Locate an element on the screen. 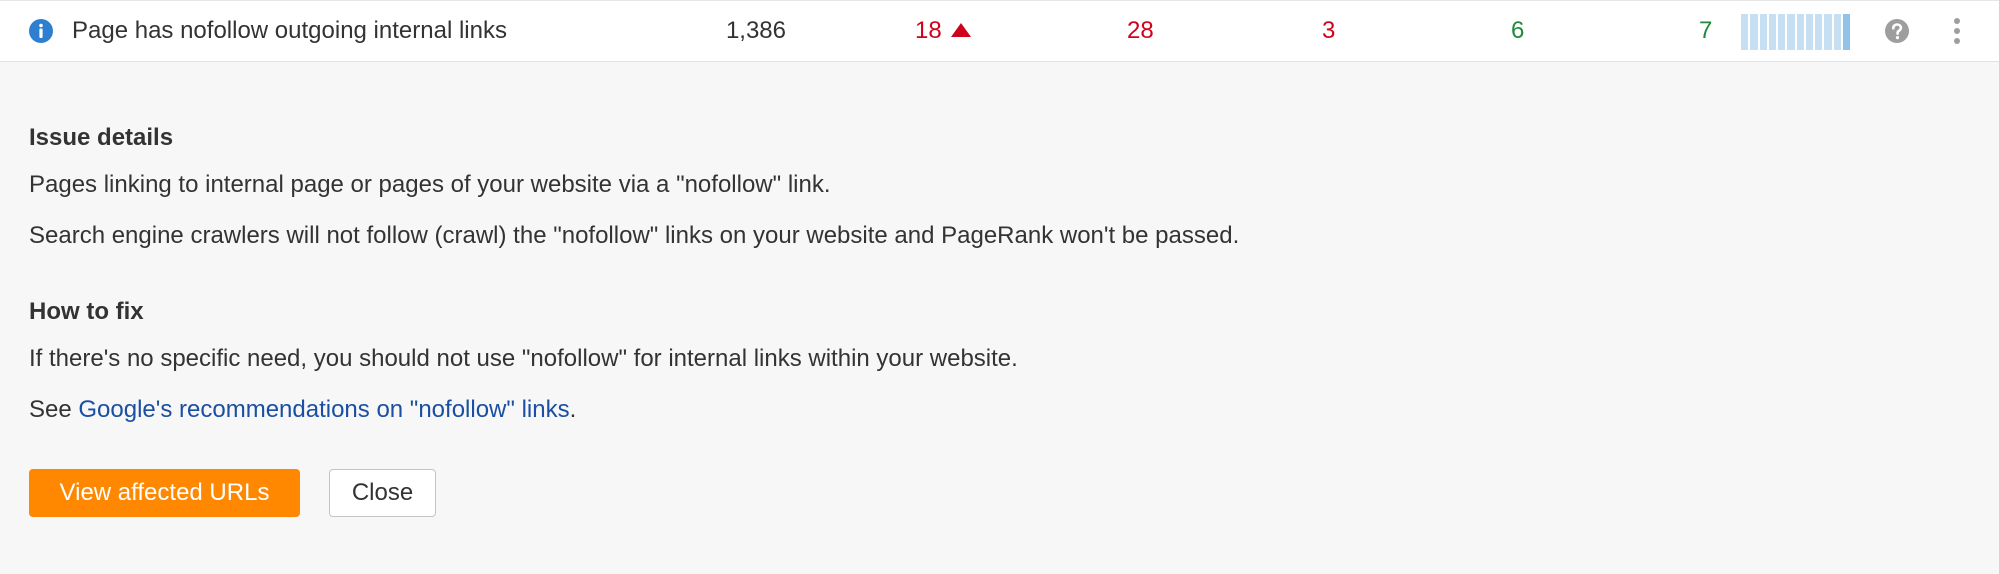 Image resolution: width=1999 pixels, height=574 pixels. issue-details-heading: Issue details is located at coordinates (101, 137).